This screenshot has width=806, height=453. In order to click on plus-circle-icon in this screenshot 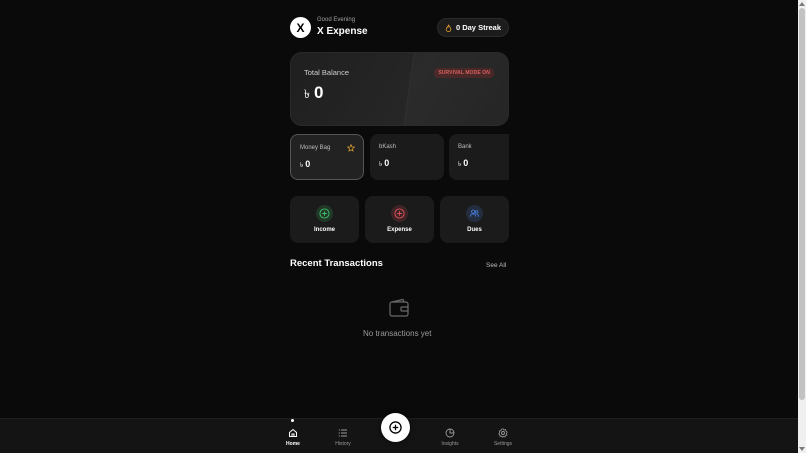, I will do `click(395, 427)`.